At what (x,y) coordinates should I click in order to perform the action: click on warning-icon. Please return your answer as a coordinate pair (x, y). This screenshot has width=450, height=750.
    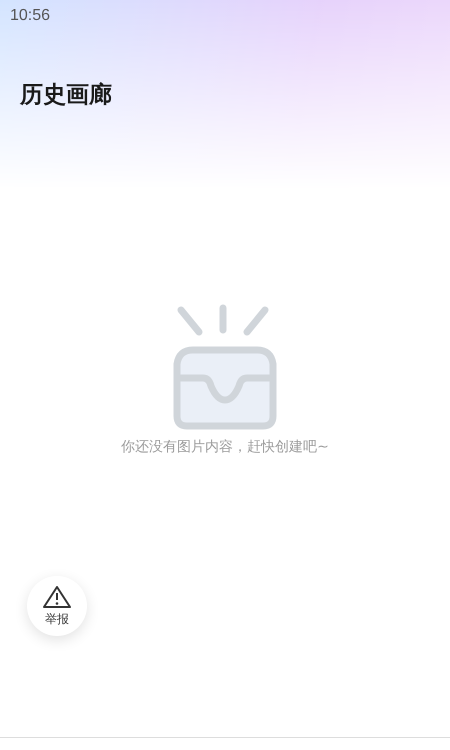
    Looking at the image, I should click on (57, 596).